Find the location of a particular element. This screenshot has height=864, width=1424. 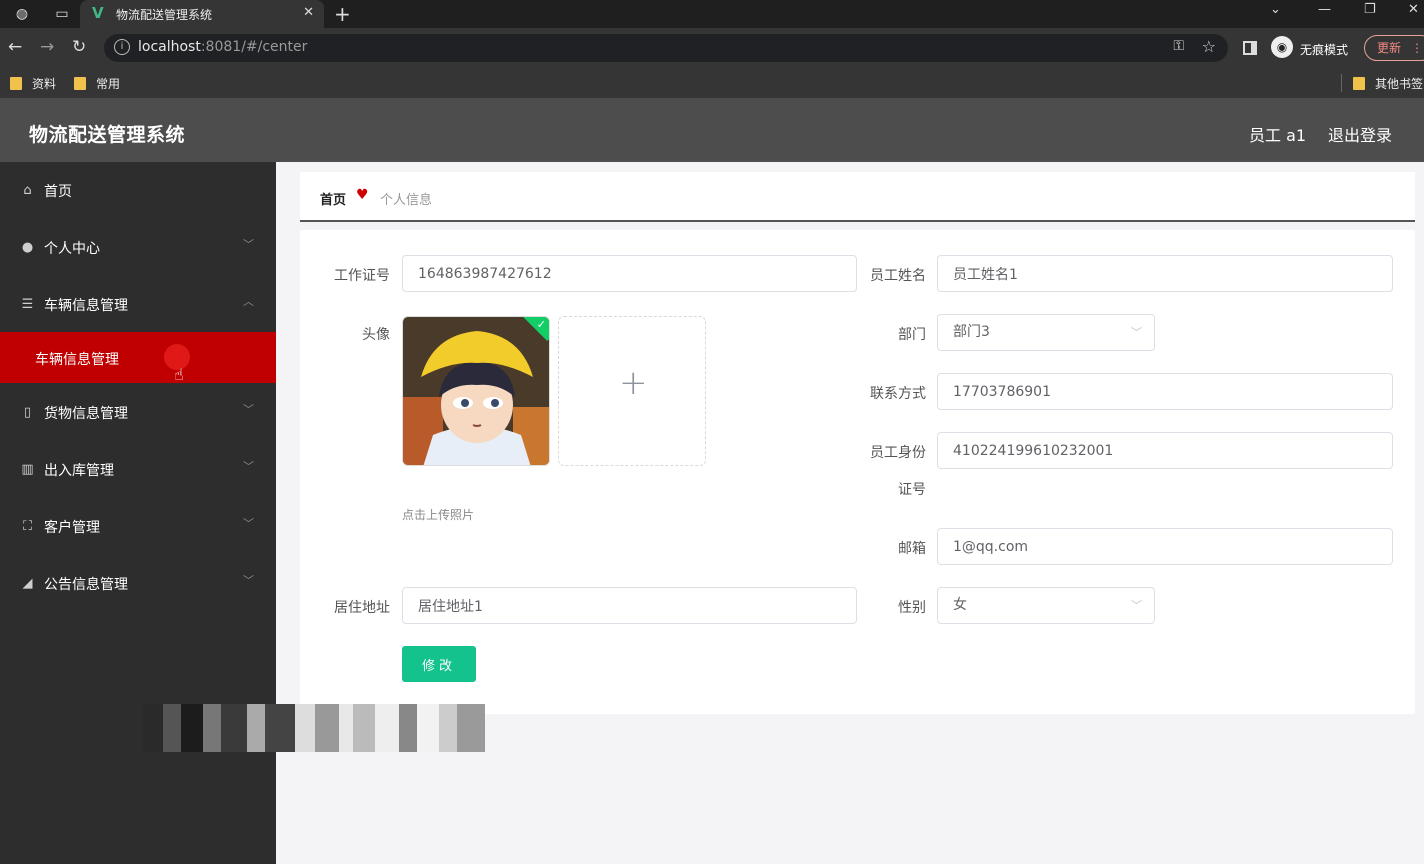

email-input is located at coordinates (1165, 546).